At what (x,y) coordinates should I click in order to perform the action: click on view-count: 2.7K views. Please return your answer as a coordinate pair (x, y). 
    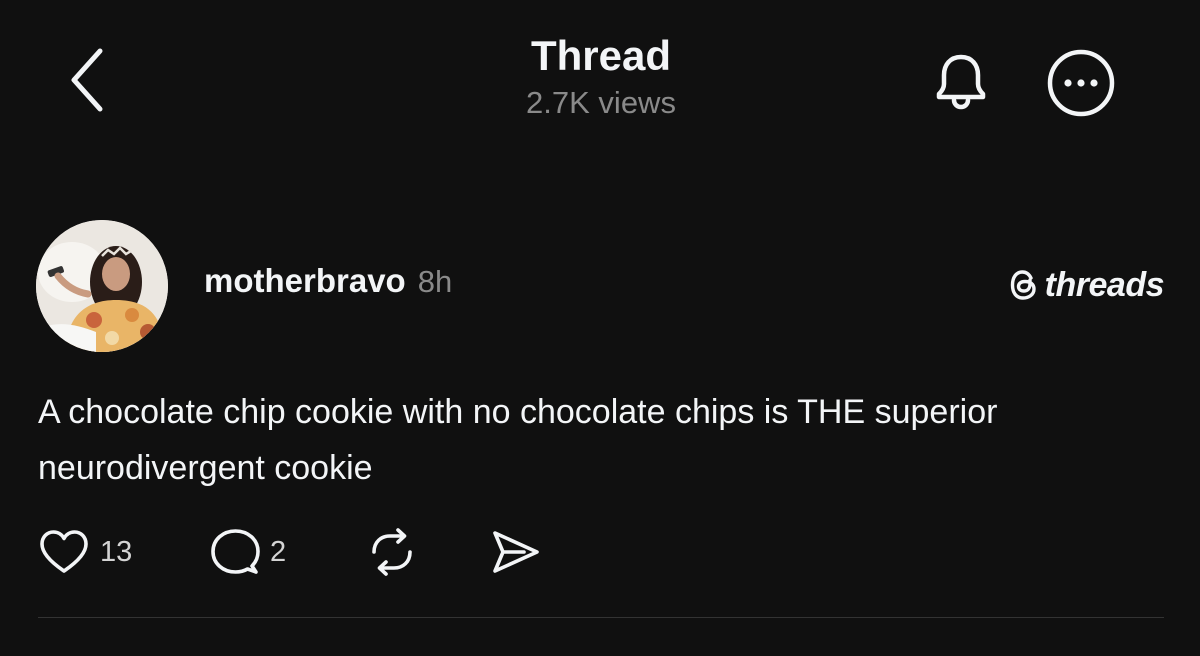
    Looking at the image, I should click on (601, 102).